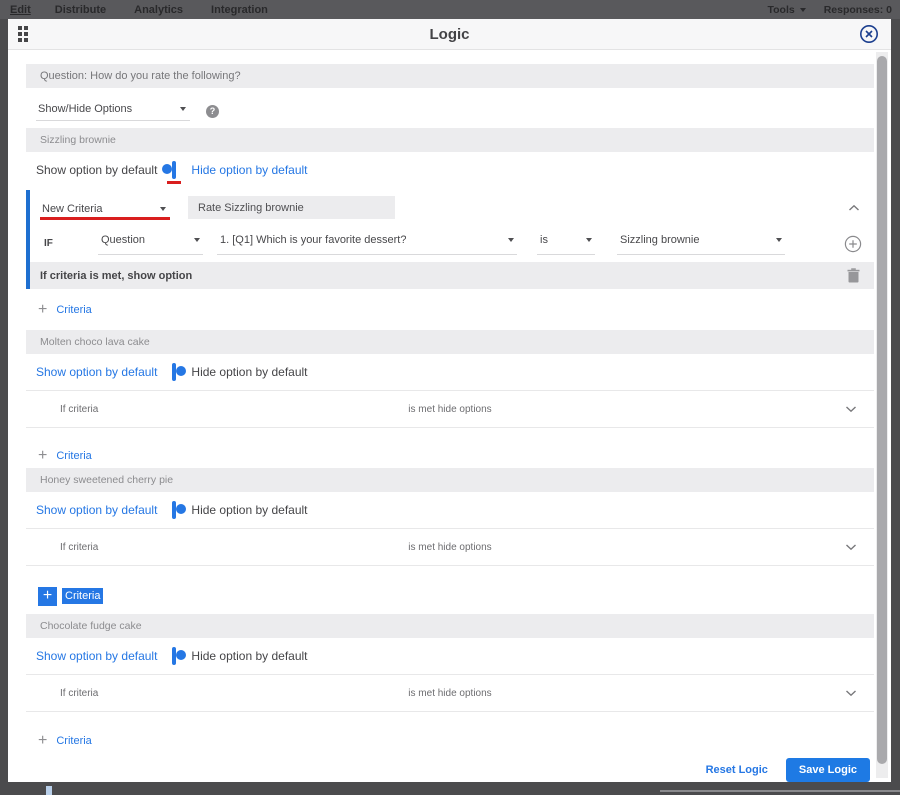 This screenshot has width=900, height=795. I want to click on collapse-chevron-up-icon, so click(854, 208).